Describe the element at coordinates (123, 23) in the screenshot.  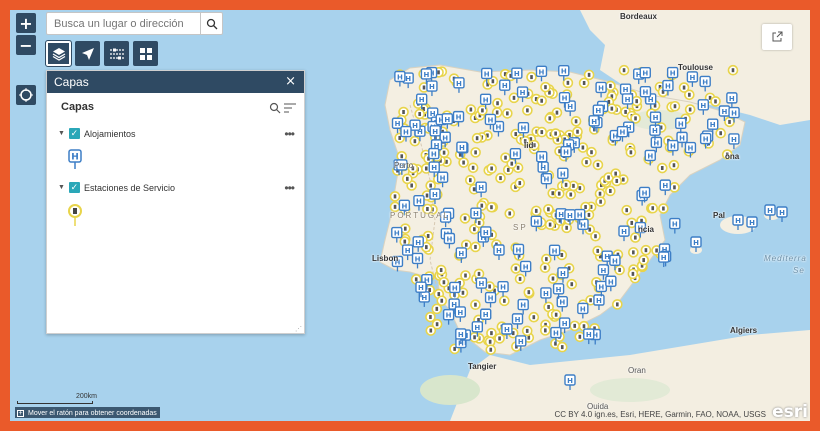
I see `search-input` at that location.